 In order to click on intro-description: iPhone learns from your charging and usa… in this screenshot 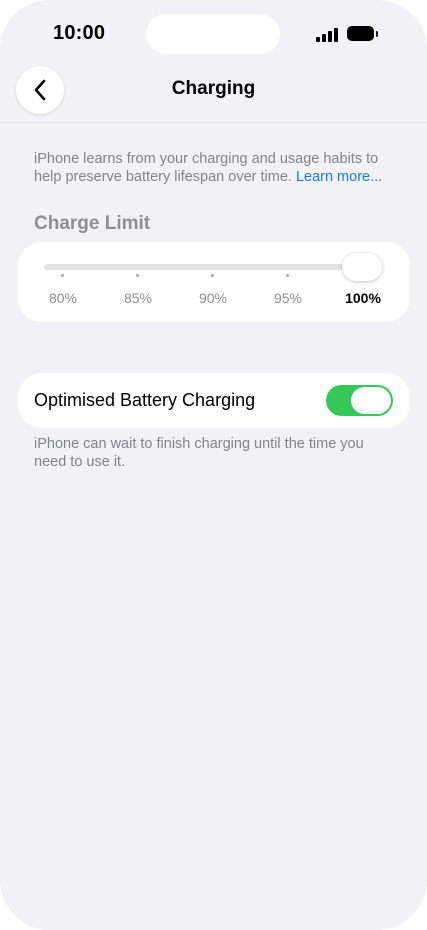, I will do `click(214, 168)`.